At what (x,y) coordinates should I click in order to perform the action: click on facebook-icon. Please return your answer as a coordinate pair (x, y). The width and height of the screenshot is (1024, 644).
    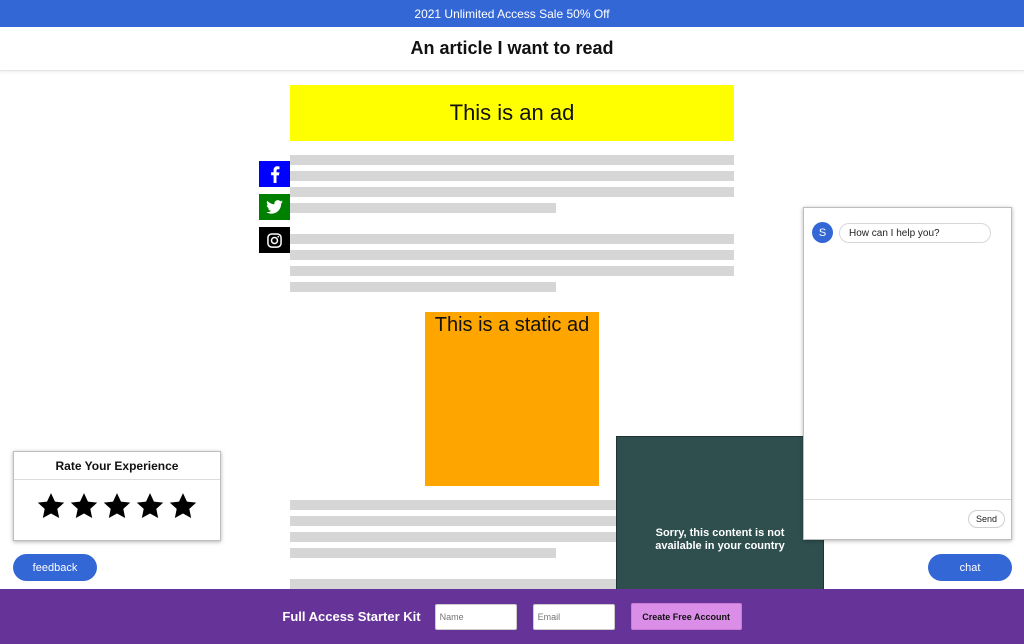
    Looking at the image, I should click on (274, 174).